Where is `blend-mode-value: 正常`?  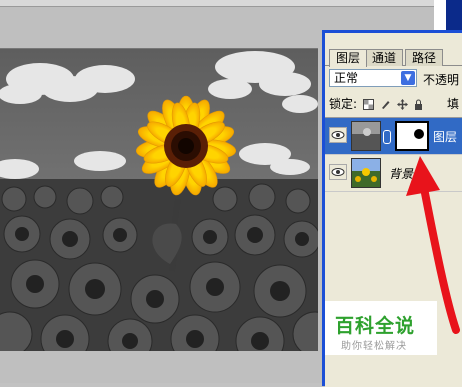
blend-mode-value: 正常 is located at coordinates (346, 78).